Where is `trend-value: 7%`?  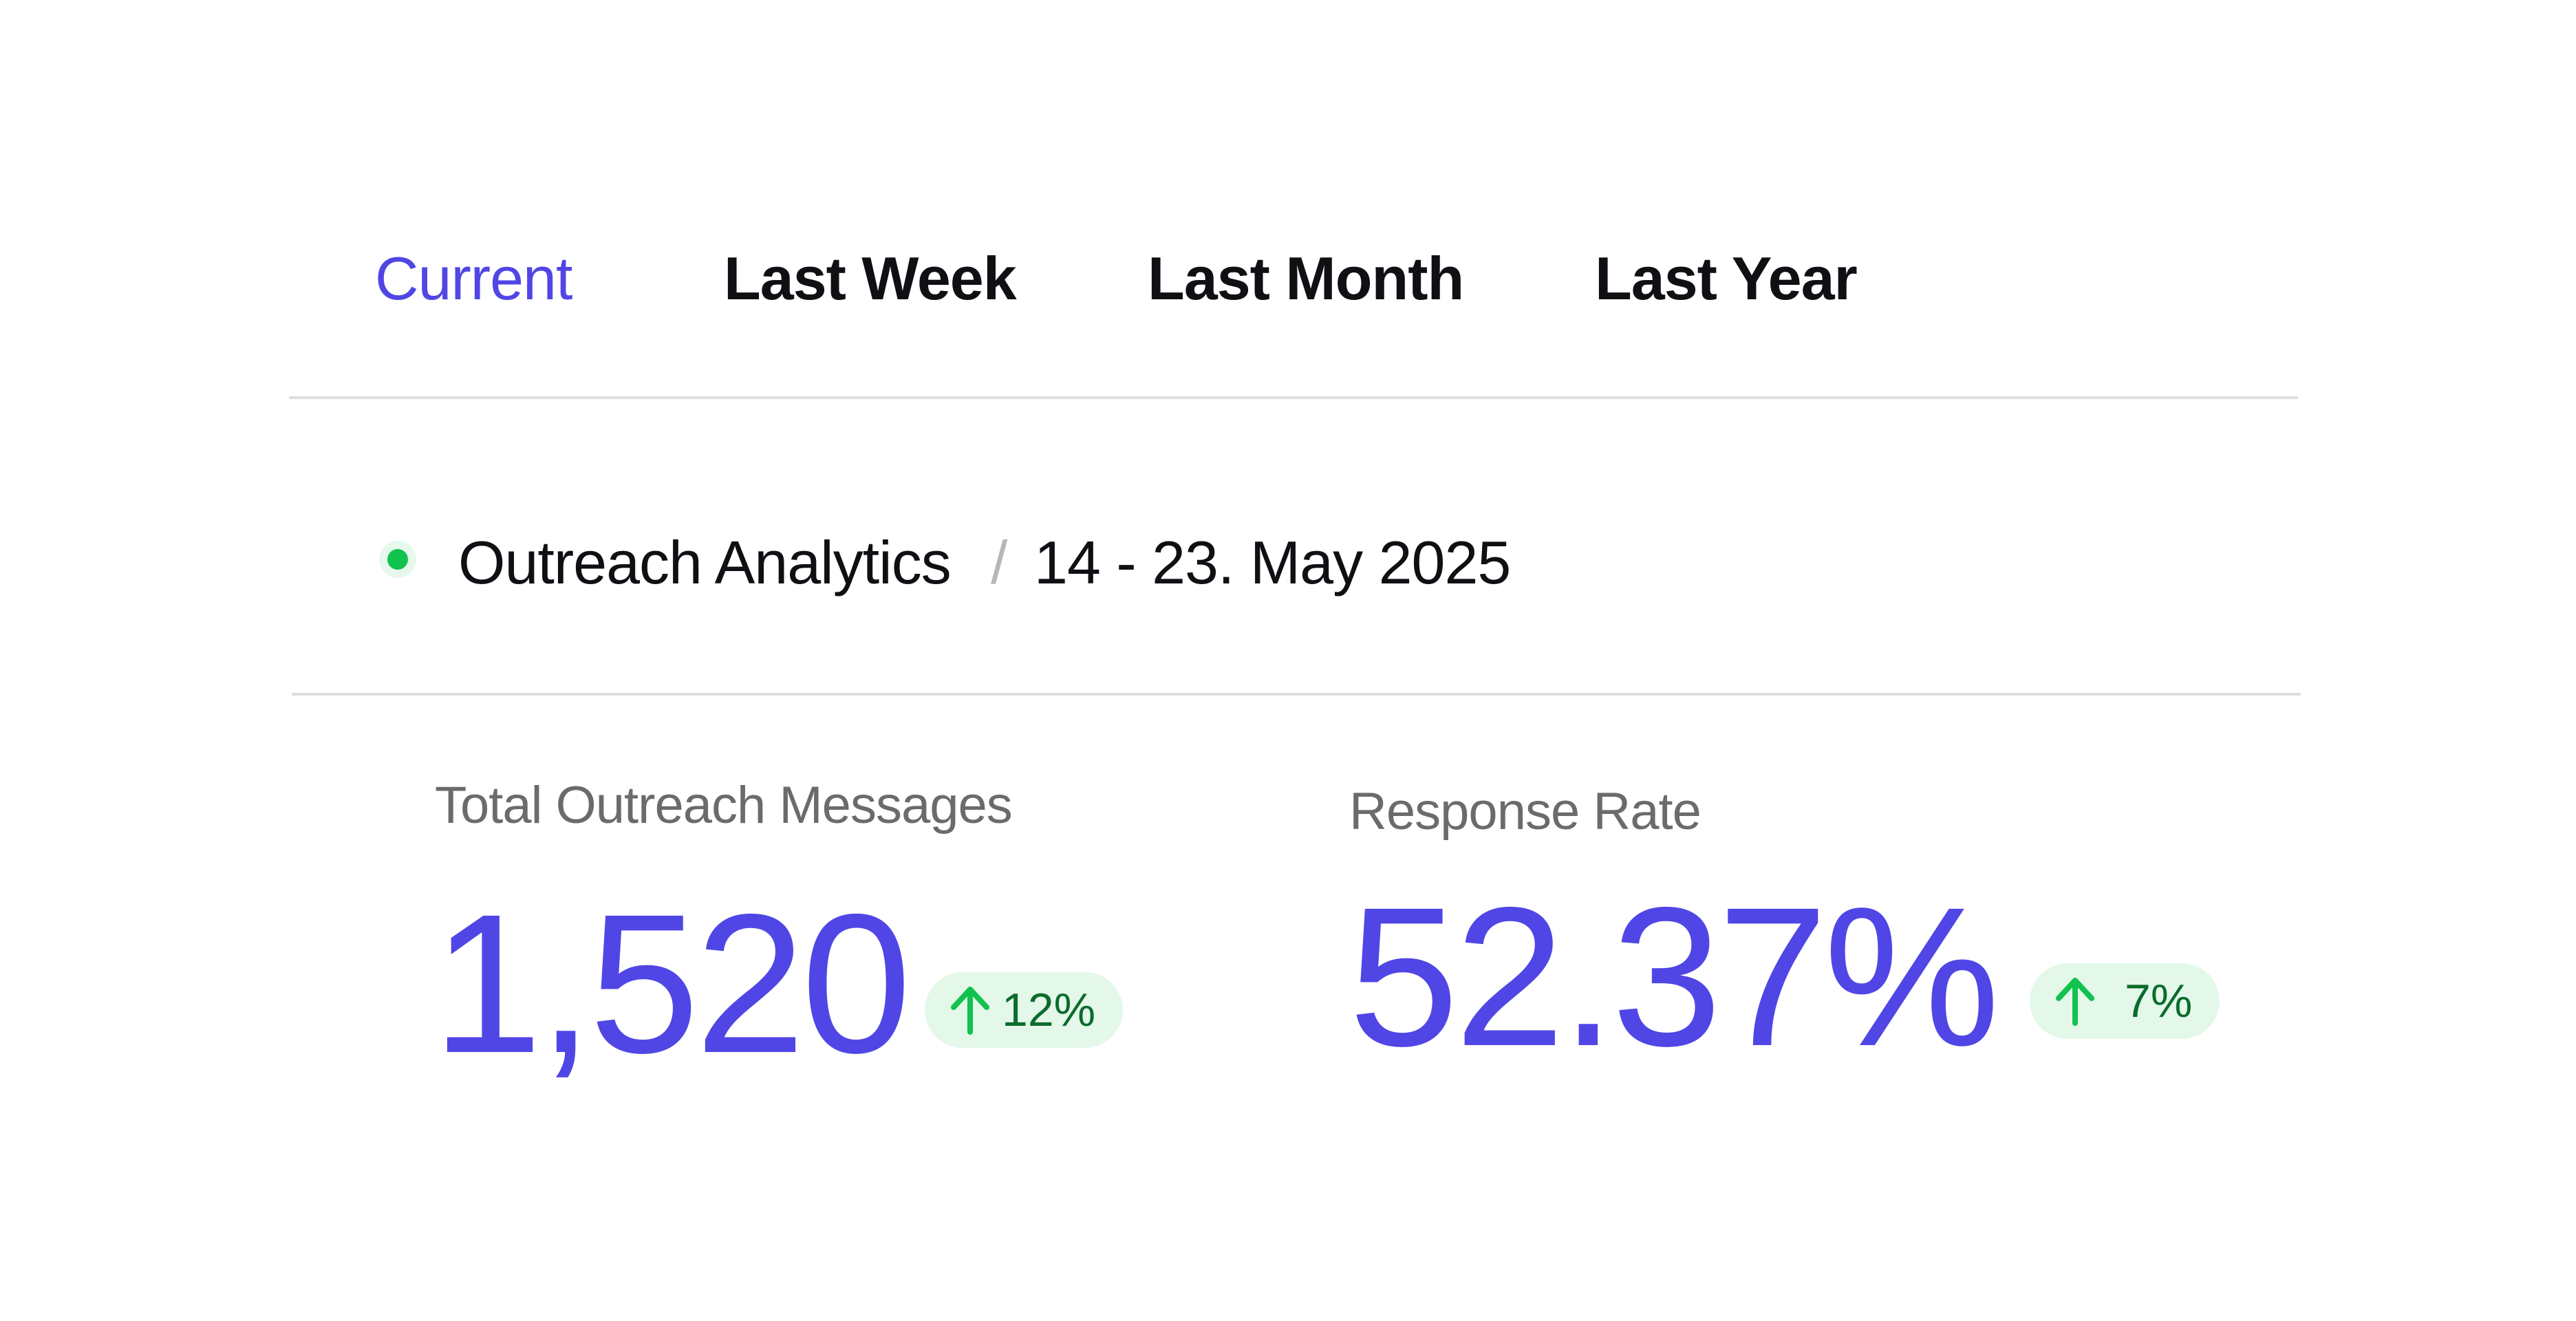
trend-value: 7% is located at coordinates (2159, 1001).